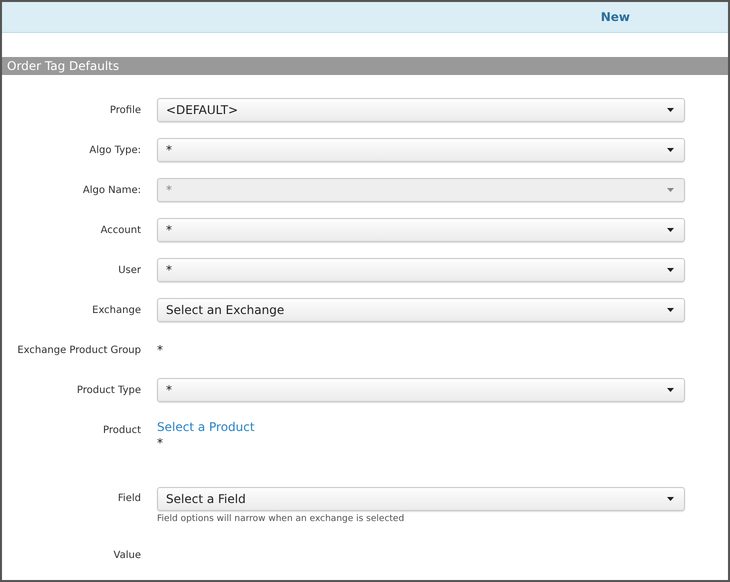 This screenshot has height=582, width=730. What do you see at coordinates (121, 230) in the screenshot?
I see `field-label: Account` at bounding box center [121, 230].